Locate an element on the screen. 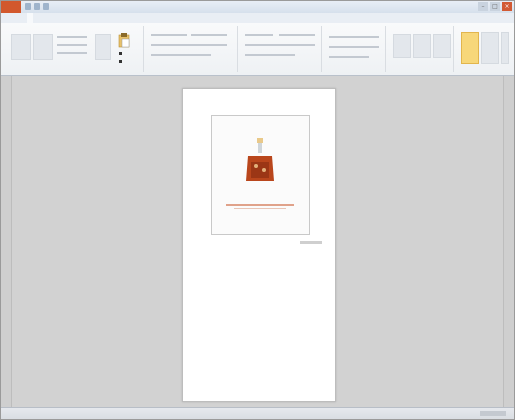 The height and width of the screenshot is (420, 515). quick-access-toolbar is located at coordinates (37, 6).